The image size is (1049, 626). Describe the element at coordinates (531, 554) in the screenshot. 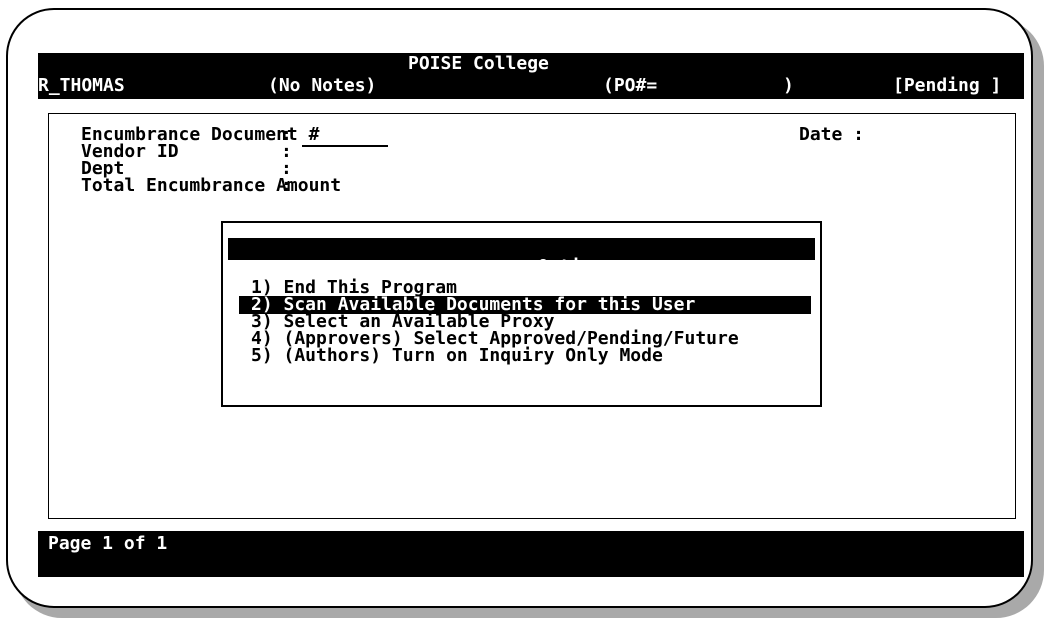

I see `footer-bar: Page 1 of 1` at that location.